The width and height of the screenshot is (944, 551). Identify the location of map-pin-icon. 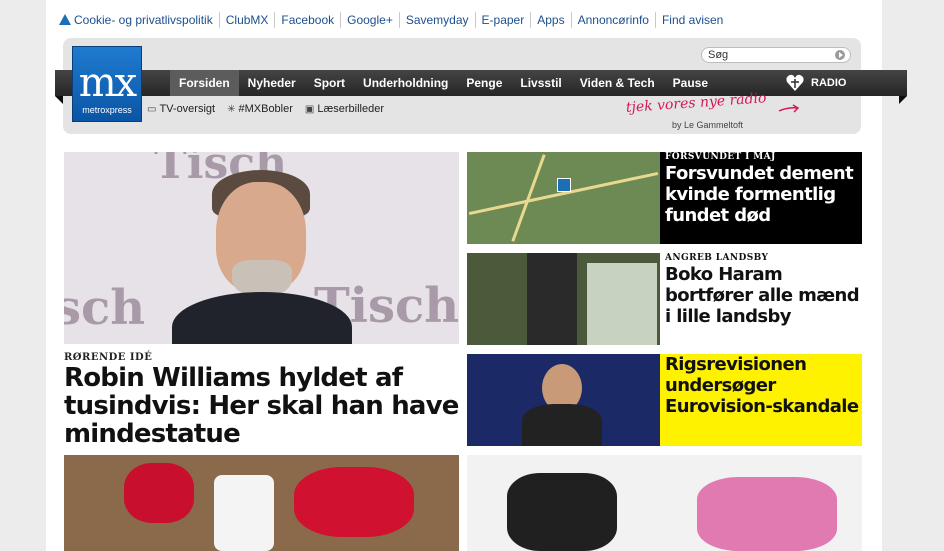
(564, 185).